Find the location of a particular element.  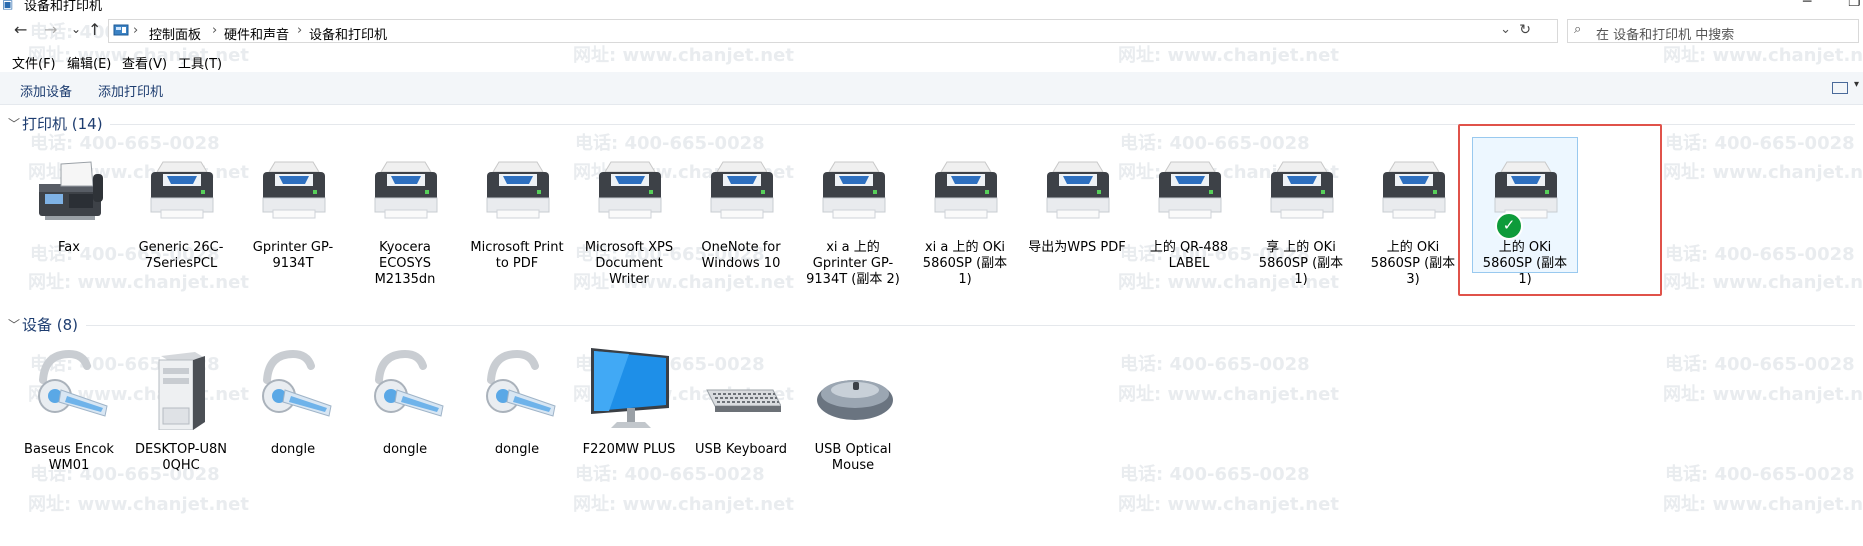

printer-label: 上的 OKi 5860SP (副本 3) is located at coordinates (1413, 263).